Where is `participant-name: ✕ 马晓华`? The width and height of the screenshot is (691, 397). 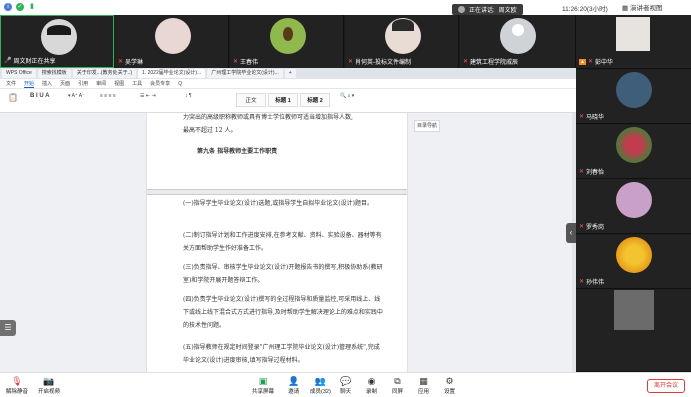 participant-name: ✕ 马晓华 is located at coordinates (592, 117).